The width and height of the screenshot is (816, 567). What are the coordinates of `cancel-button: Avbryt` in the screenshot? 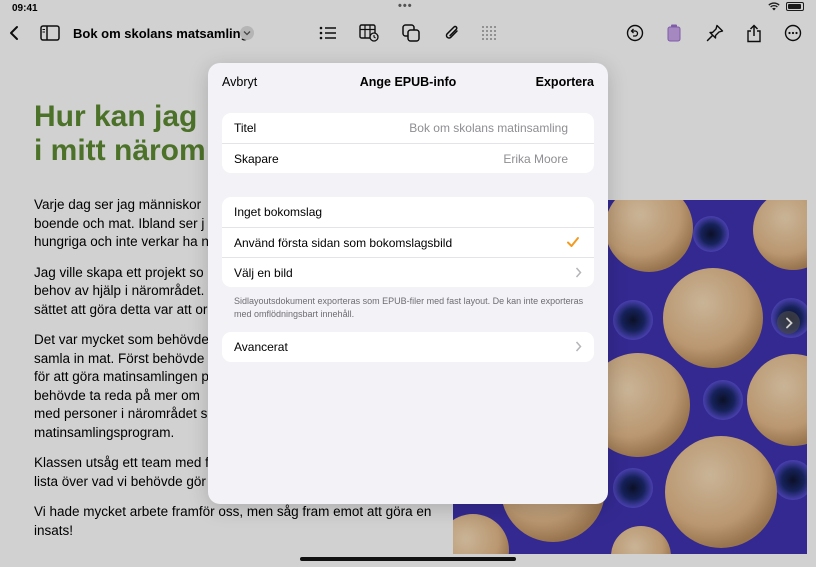 It's located at (239, 82).